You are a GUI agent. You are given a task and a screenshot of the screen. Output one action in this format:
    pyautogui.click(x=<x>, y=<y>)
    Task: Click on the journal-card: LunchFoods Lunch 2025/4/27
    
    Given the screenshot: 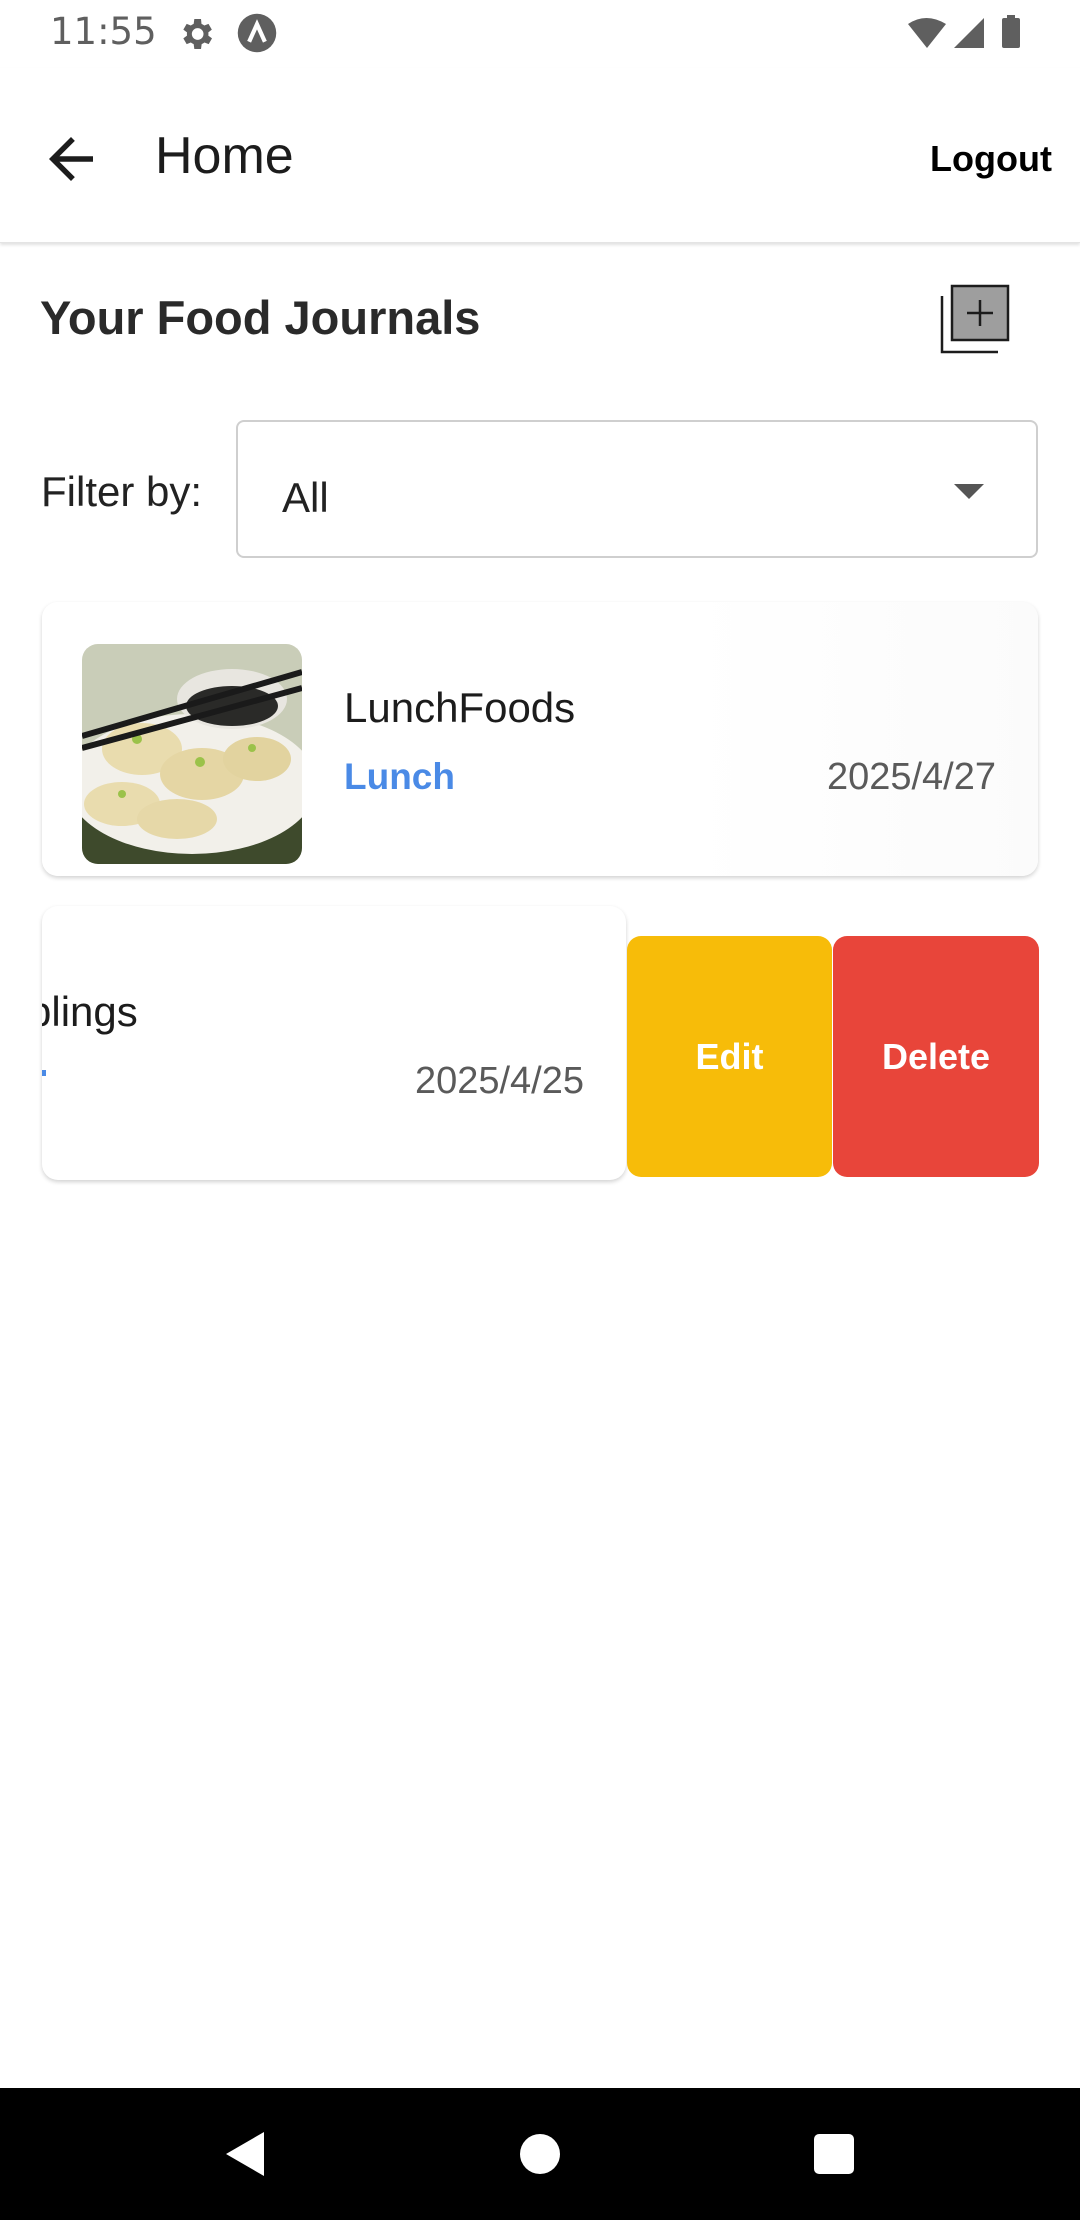 What is the action you would take?
    pyautogui.click(x=540, y=739)
    